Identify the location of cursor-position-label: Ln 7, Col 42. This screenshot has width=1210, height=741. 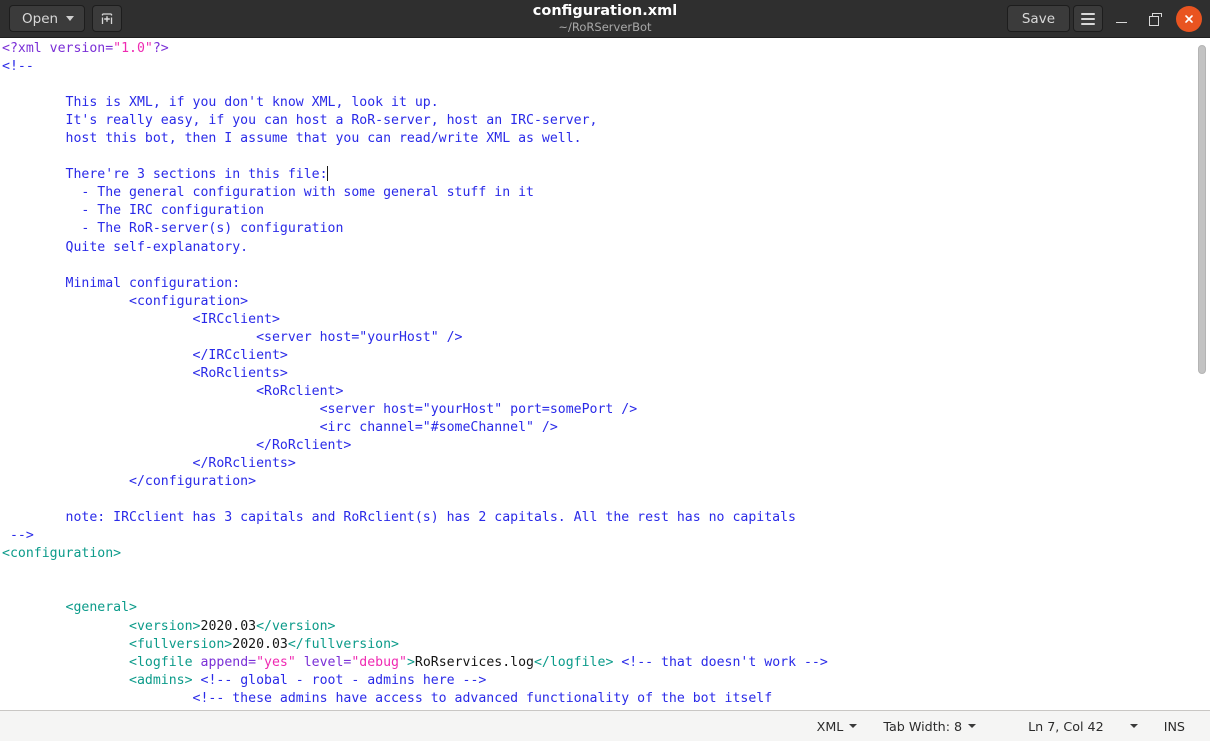
(1066, 726).